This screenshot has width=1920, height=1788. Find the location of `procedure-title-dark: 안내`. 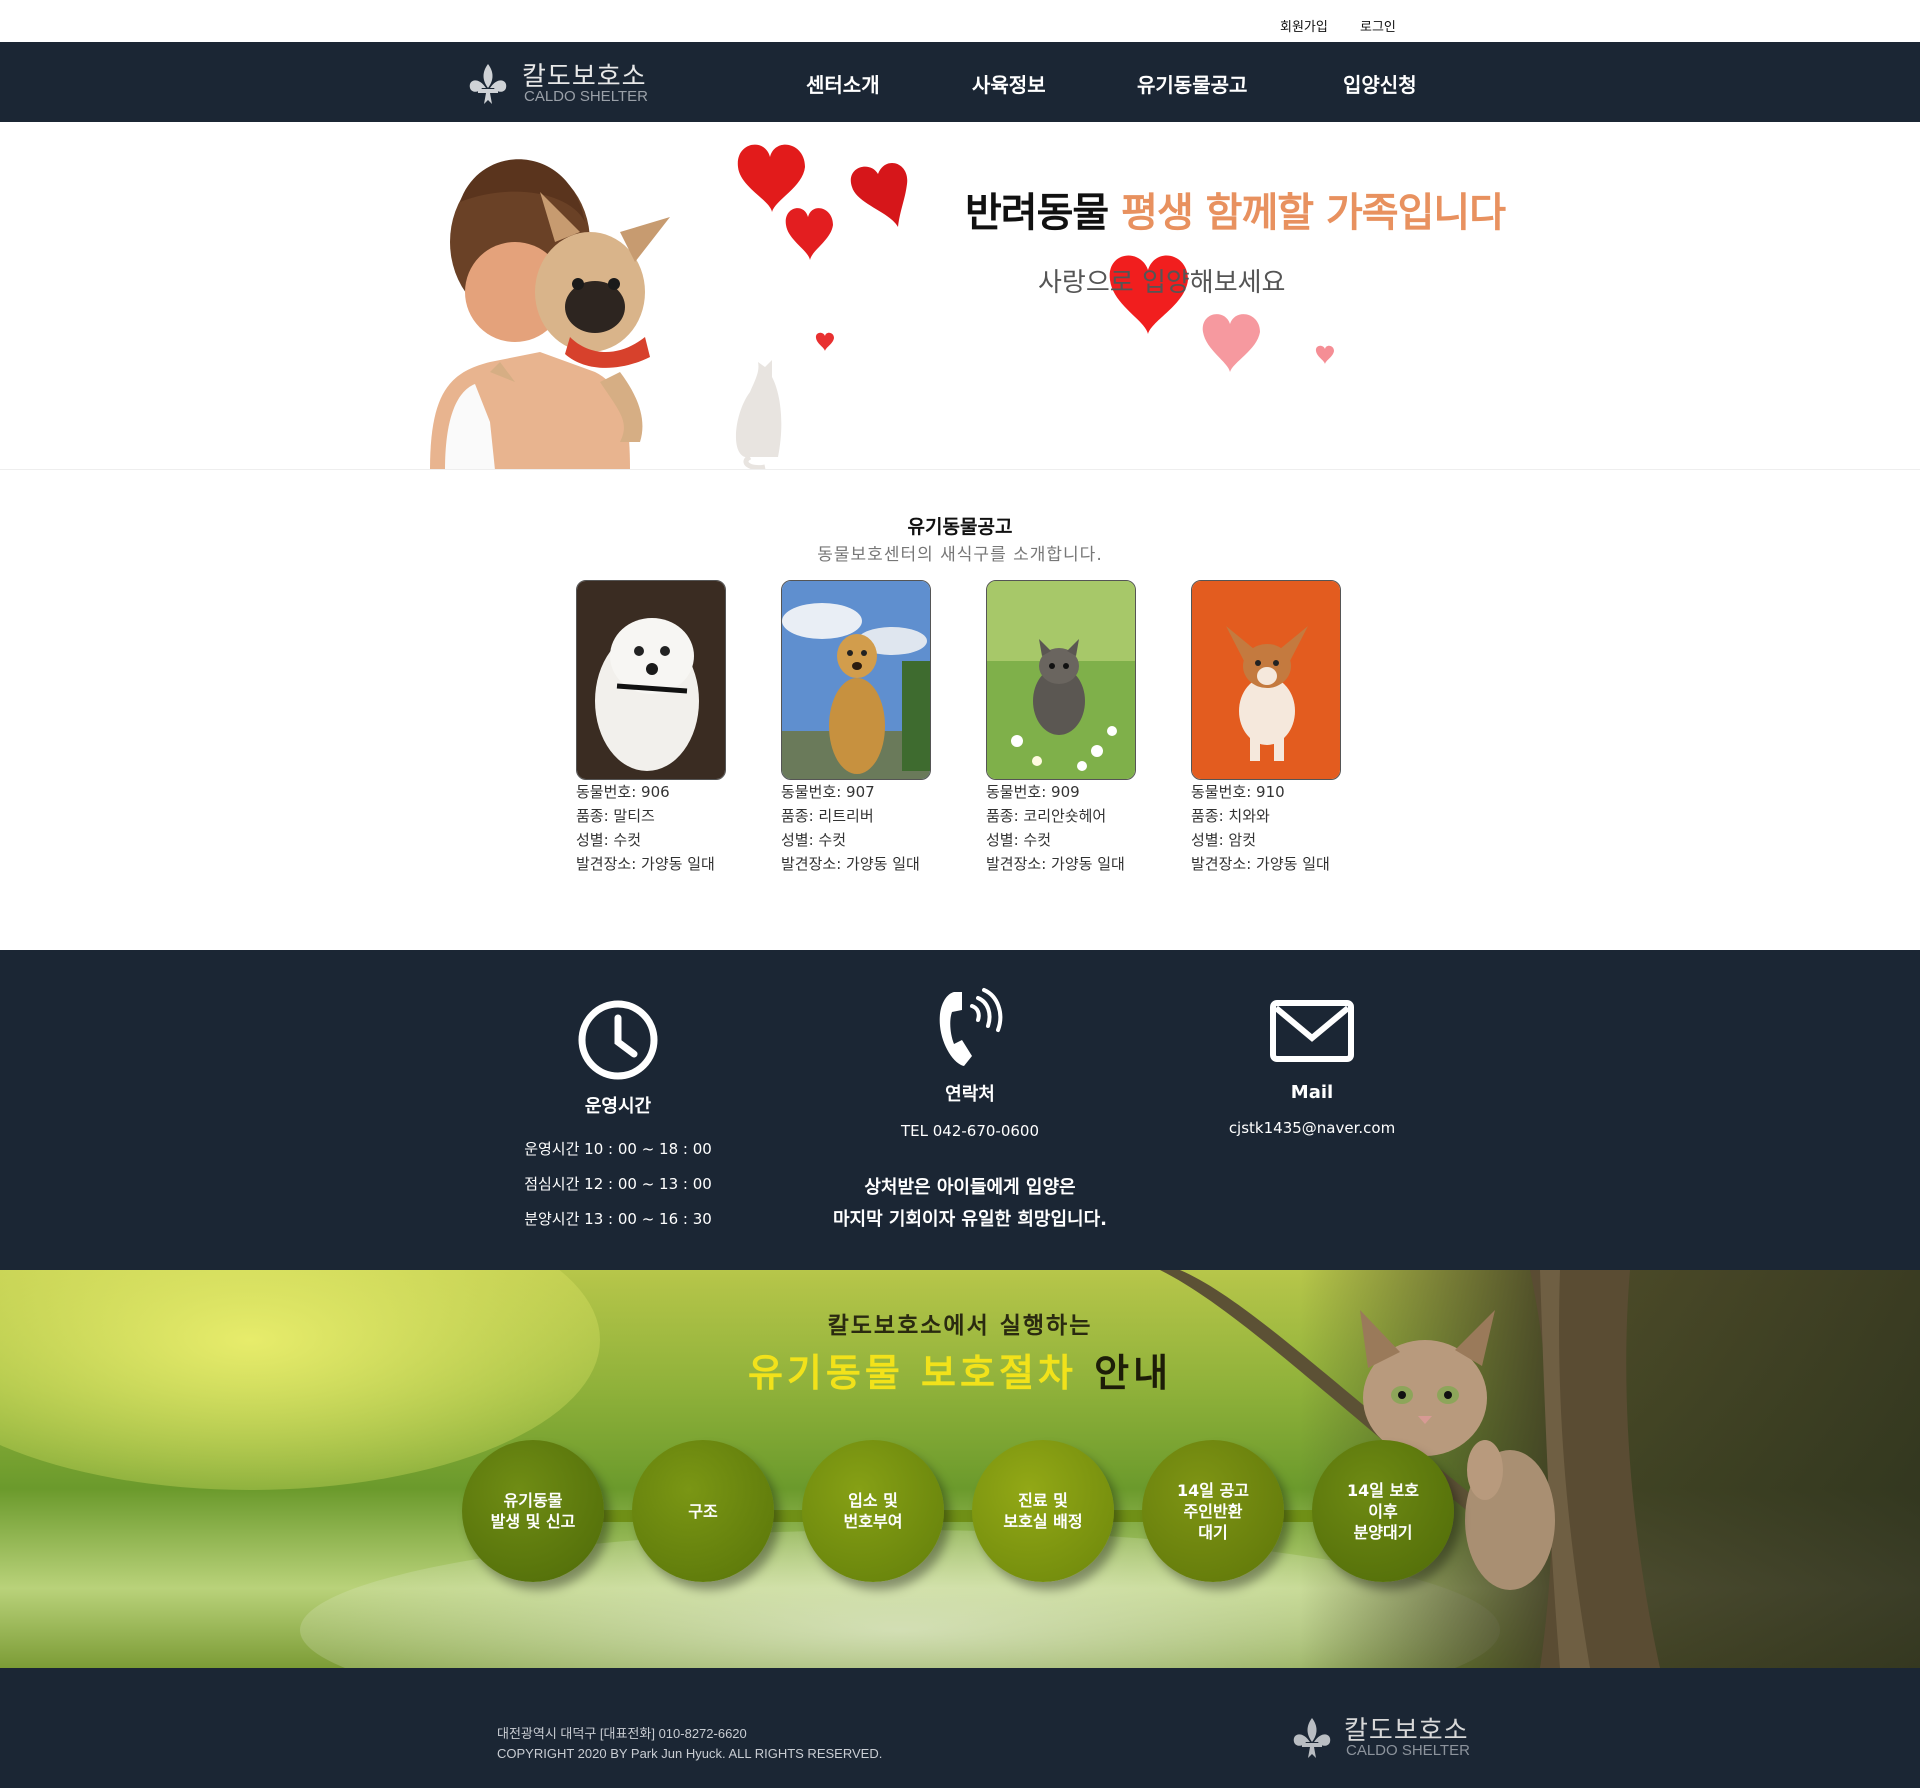

procedure-title-dark: 안내 is located at coordinates (1133, 1373).